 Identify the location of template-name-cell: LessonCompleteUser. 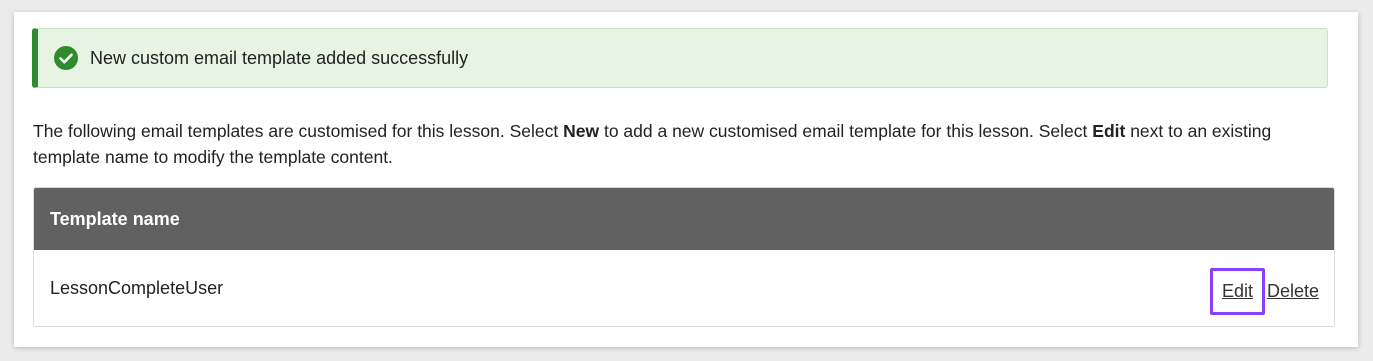
(137, 287).